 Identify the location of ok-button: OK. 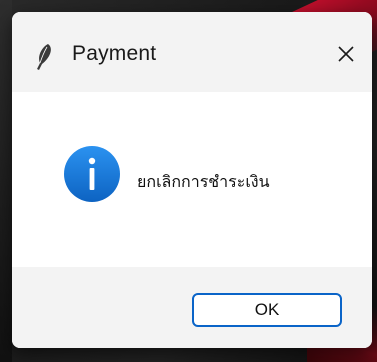
(267, 310).